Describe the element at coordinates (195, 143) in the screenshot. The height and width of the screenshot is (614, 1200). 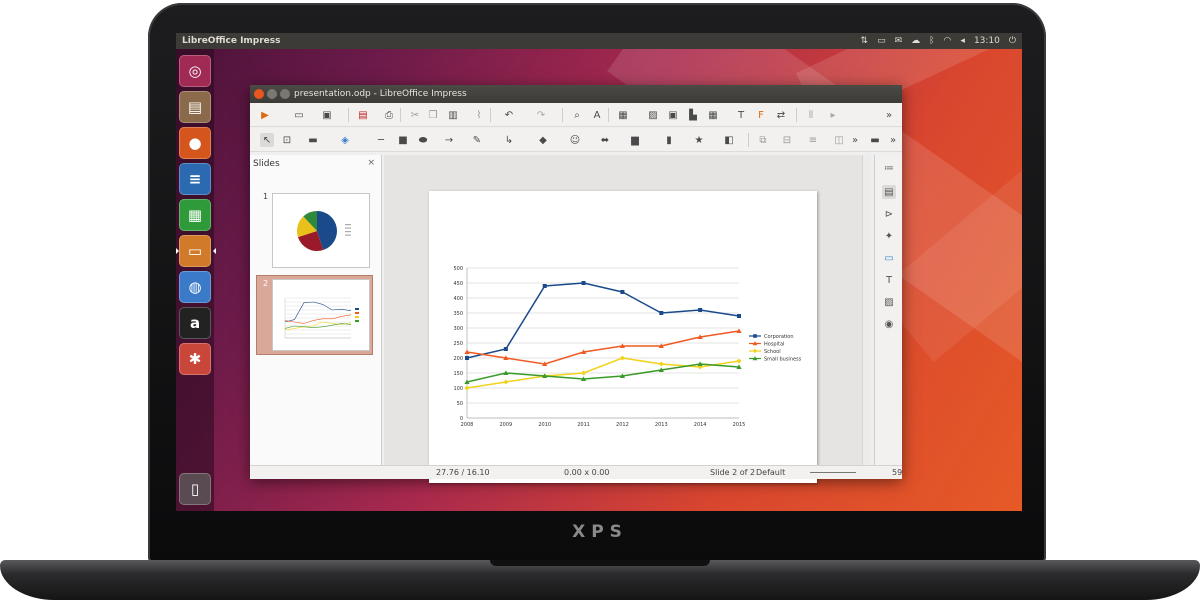
I see `firefox-icon: ●` at that location.